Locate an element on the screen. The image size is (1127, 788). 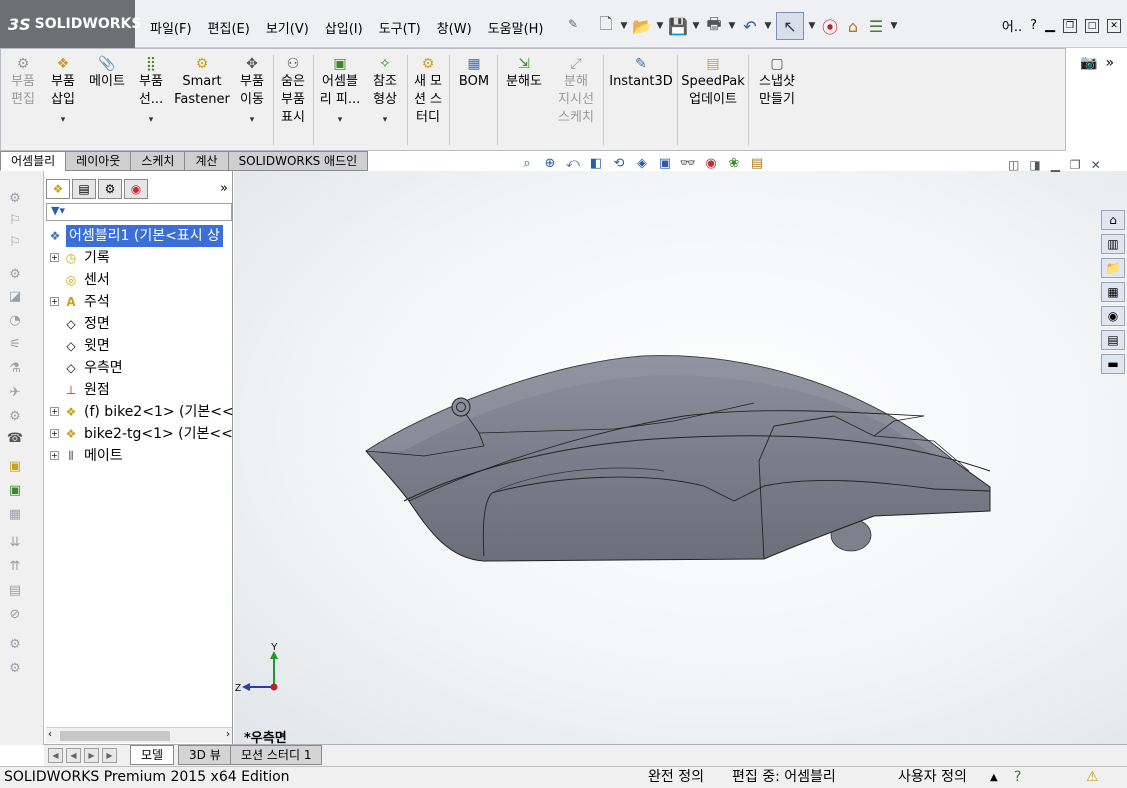
mate-button: 📎 메이트 is located at coordinates (107, 73).